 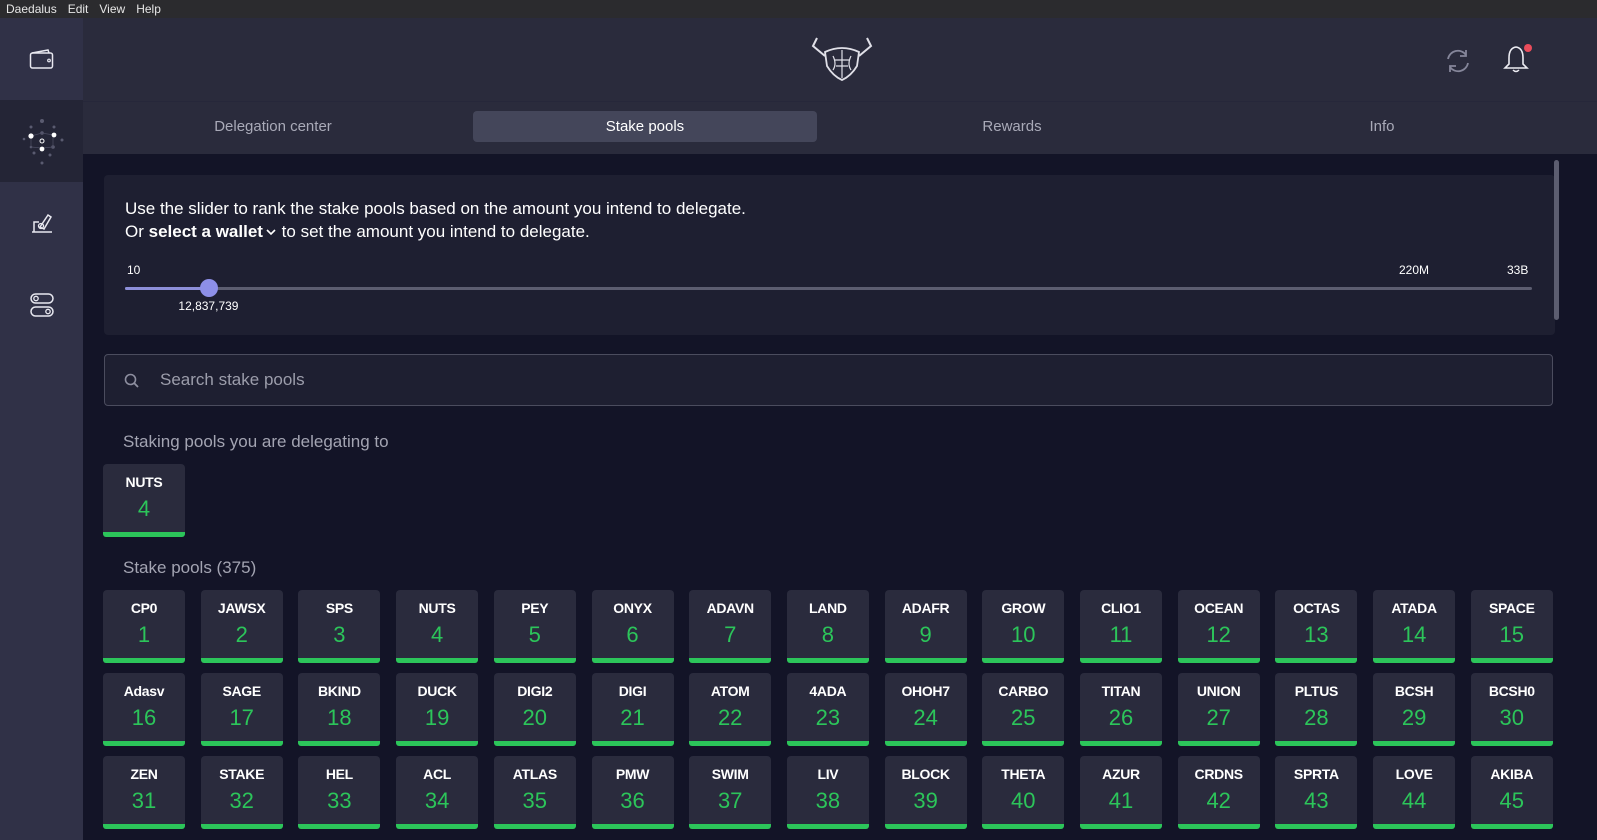 I want to click on stake-pool-tile: ZEN 31, so click(x=144, y=792).